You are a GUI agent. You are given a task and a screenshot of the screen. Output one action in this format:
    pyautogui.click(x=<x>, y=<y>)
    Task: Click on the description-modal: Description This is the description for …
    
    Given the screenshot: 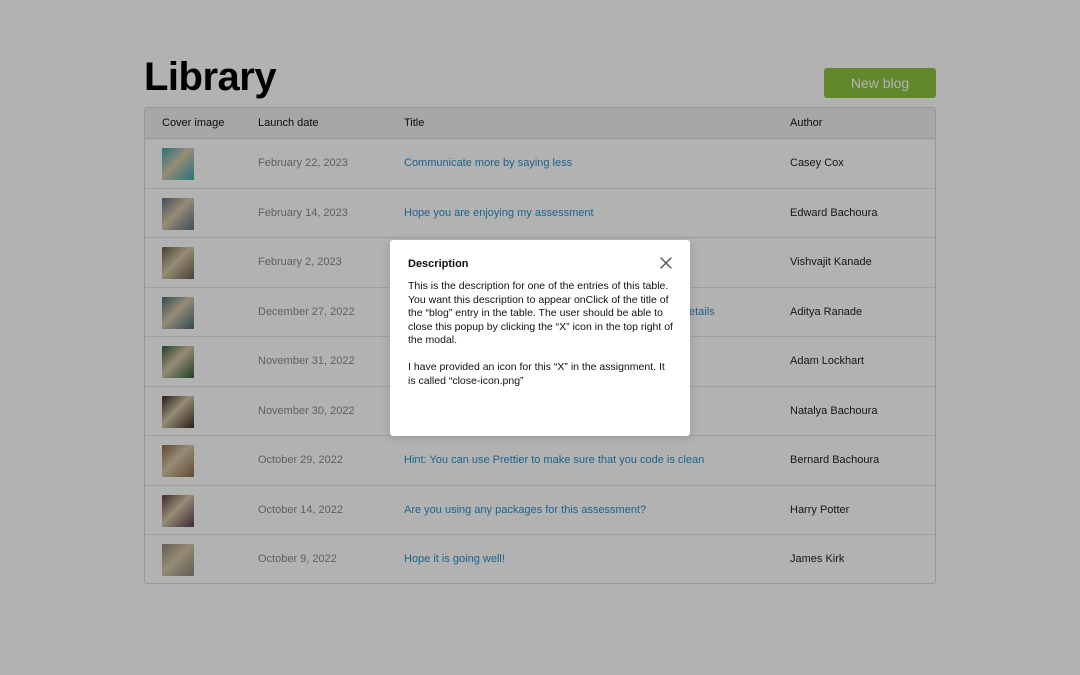 What is the action you would take?
    pyautogui.click(x=540, y=338)
    